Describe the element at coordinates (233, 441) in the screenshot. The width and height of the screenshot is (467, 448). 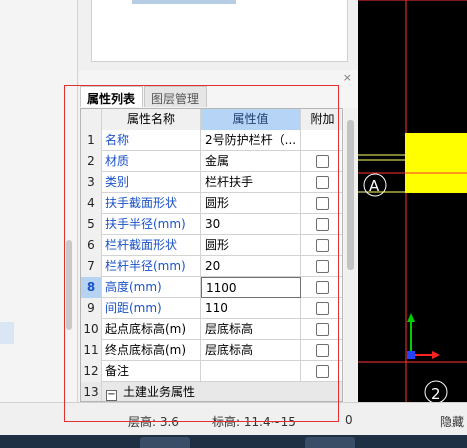
I see `taskbar` at that location.